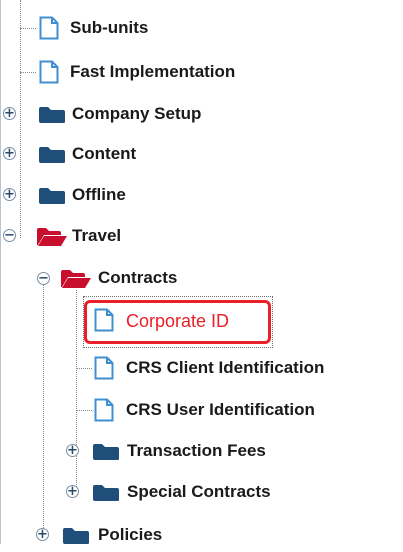 The width and height of the screenshot is (403, 552). What do you see at coordinates (225, 367) in the screenshot?
I see `tree-item-label: CRS Client Identification` at bounding box center [225, 367].